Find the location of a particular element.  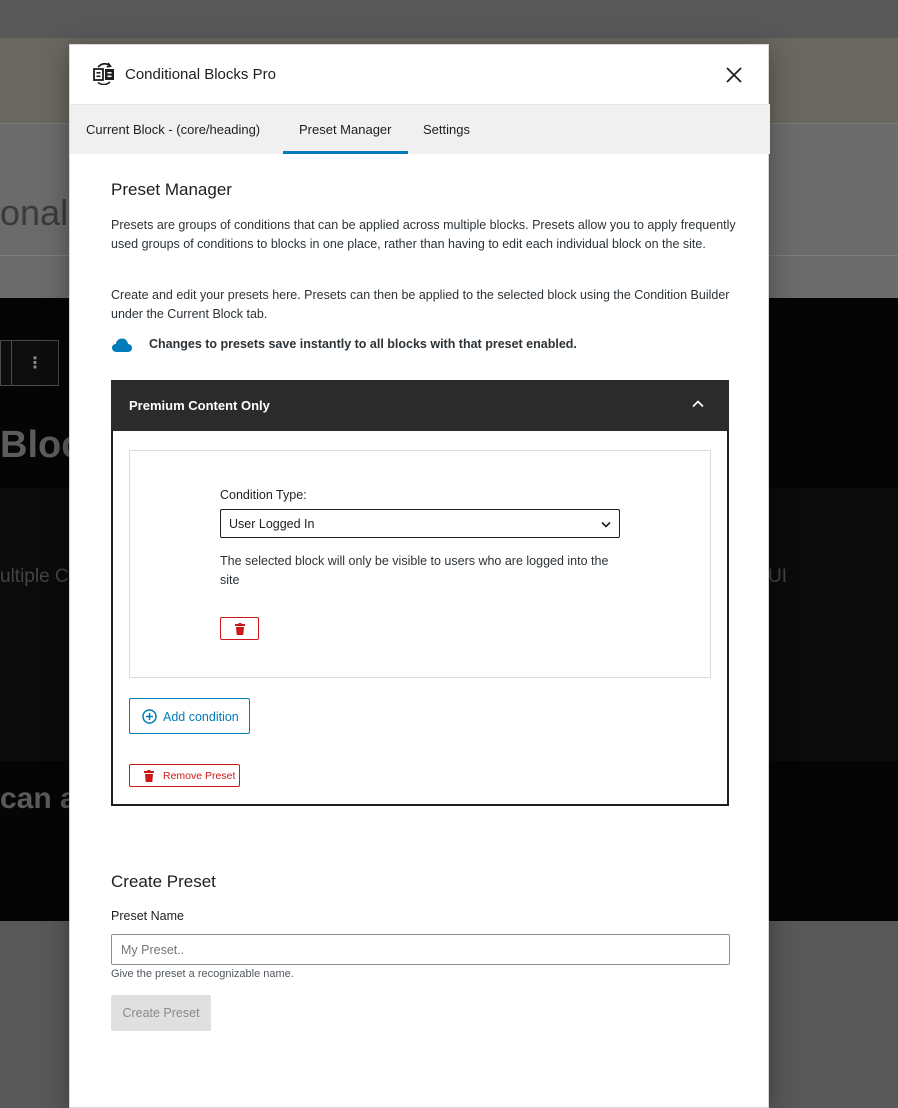

editor-page-title: onal is located at coordinates (34, 212).